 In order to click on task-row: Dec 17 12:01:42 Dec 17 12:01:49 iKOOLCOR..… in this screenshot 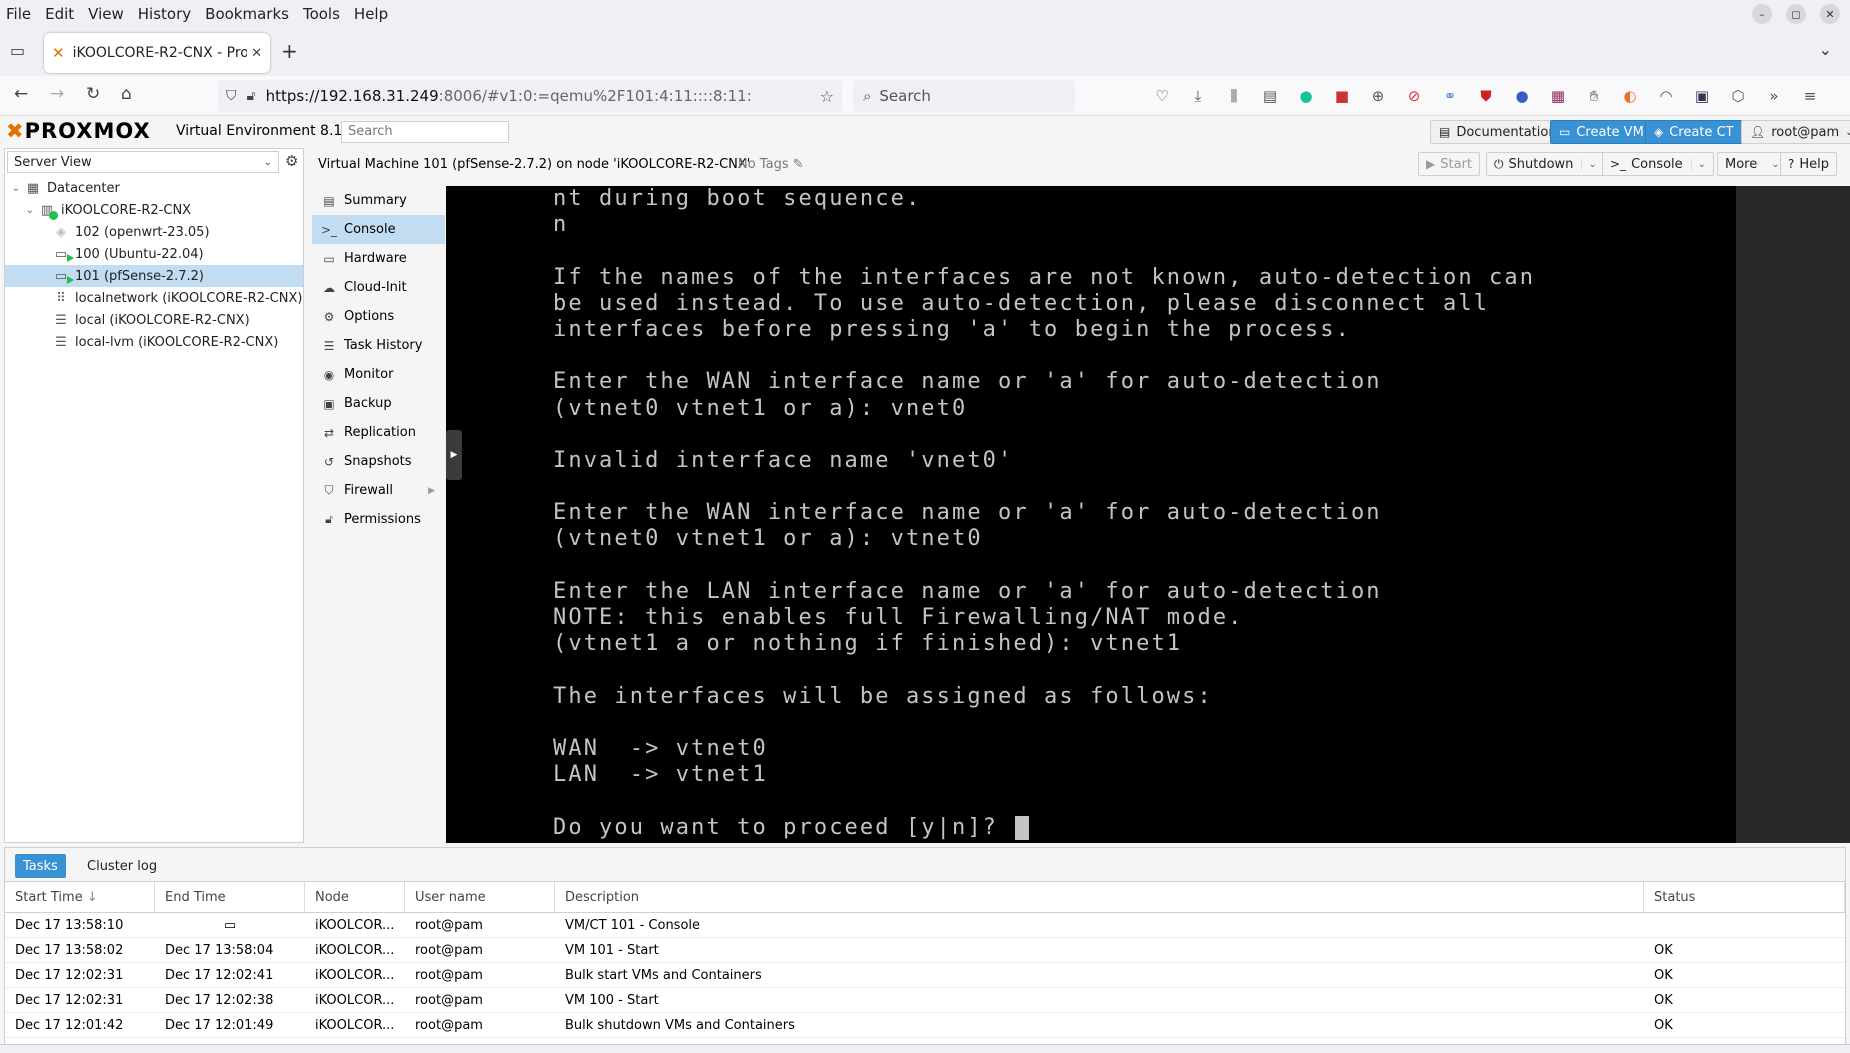, I will do `click(925, 1025)`.